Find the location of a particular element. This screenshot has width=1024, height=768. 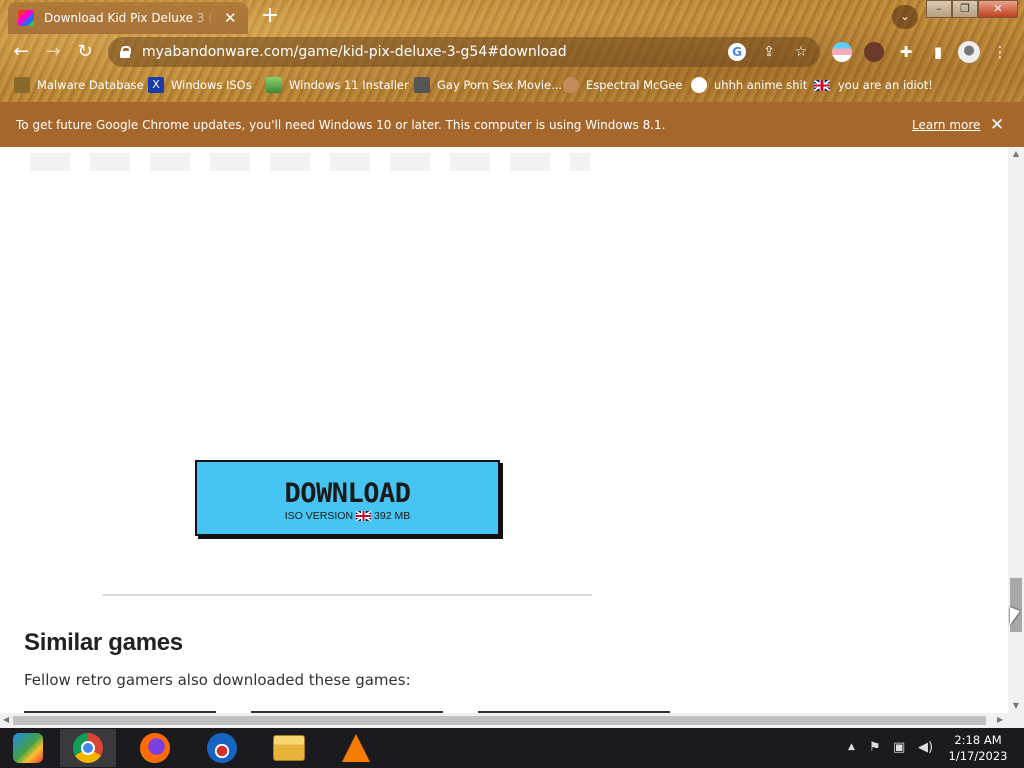

extensions-puzzle-icon: ✚ is located at coordinates (906, 52).